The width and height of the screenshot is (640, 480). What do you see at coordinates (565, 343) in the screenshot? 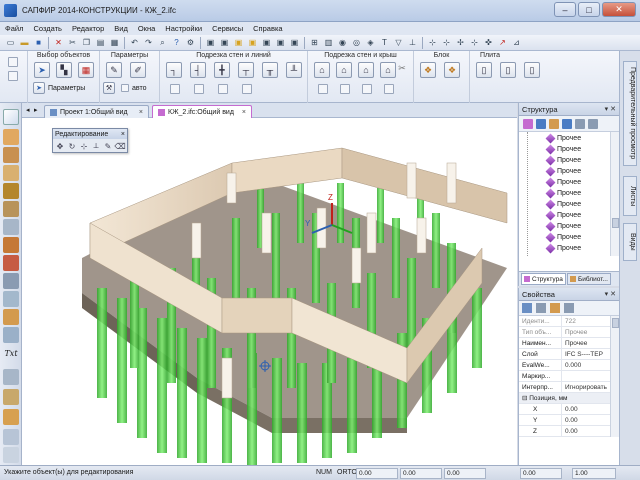
I see `prop-row-name: Наимен... Прочее` at bounding box center [565, 343].